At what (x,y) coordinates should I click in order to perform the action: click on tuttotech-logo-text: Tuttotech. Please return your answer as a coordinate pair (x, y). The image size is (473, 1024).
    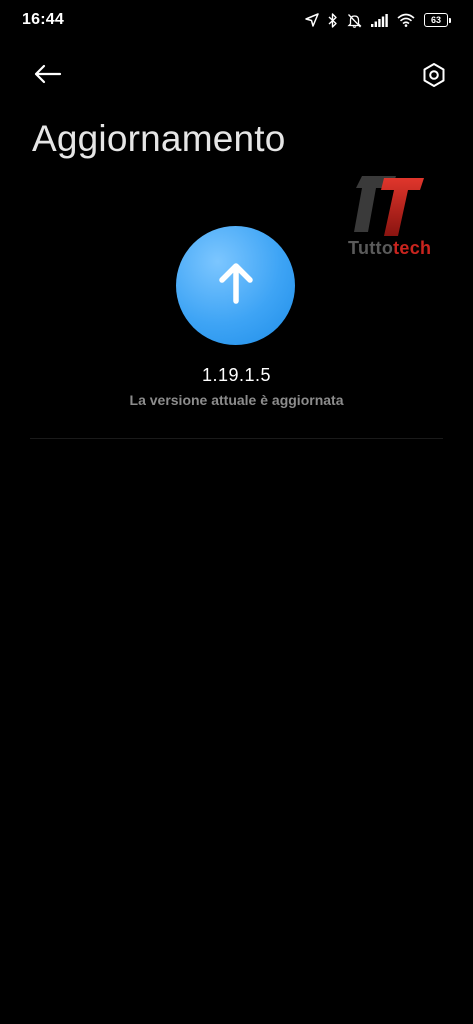
    Looking at the image, I should click on (389, 248).